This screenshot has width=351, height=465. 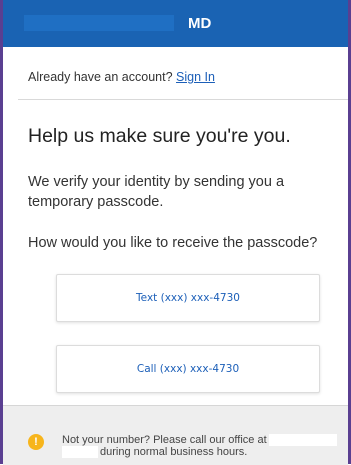 What do you see at coordinates (195, 77) in the screenshot?
I see `sign-in-link: Sign In` at bounding box center [195, 77].